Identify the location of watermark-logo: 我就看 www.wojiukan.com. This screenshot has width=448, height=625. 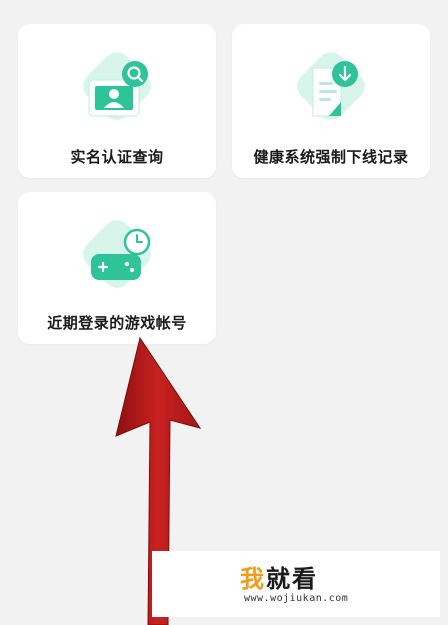
(296, 584).